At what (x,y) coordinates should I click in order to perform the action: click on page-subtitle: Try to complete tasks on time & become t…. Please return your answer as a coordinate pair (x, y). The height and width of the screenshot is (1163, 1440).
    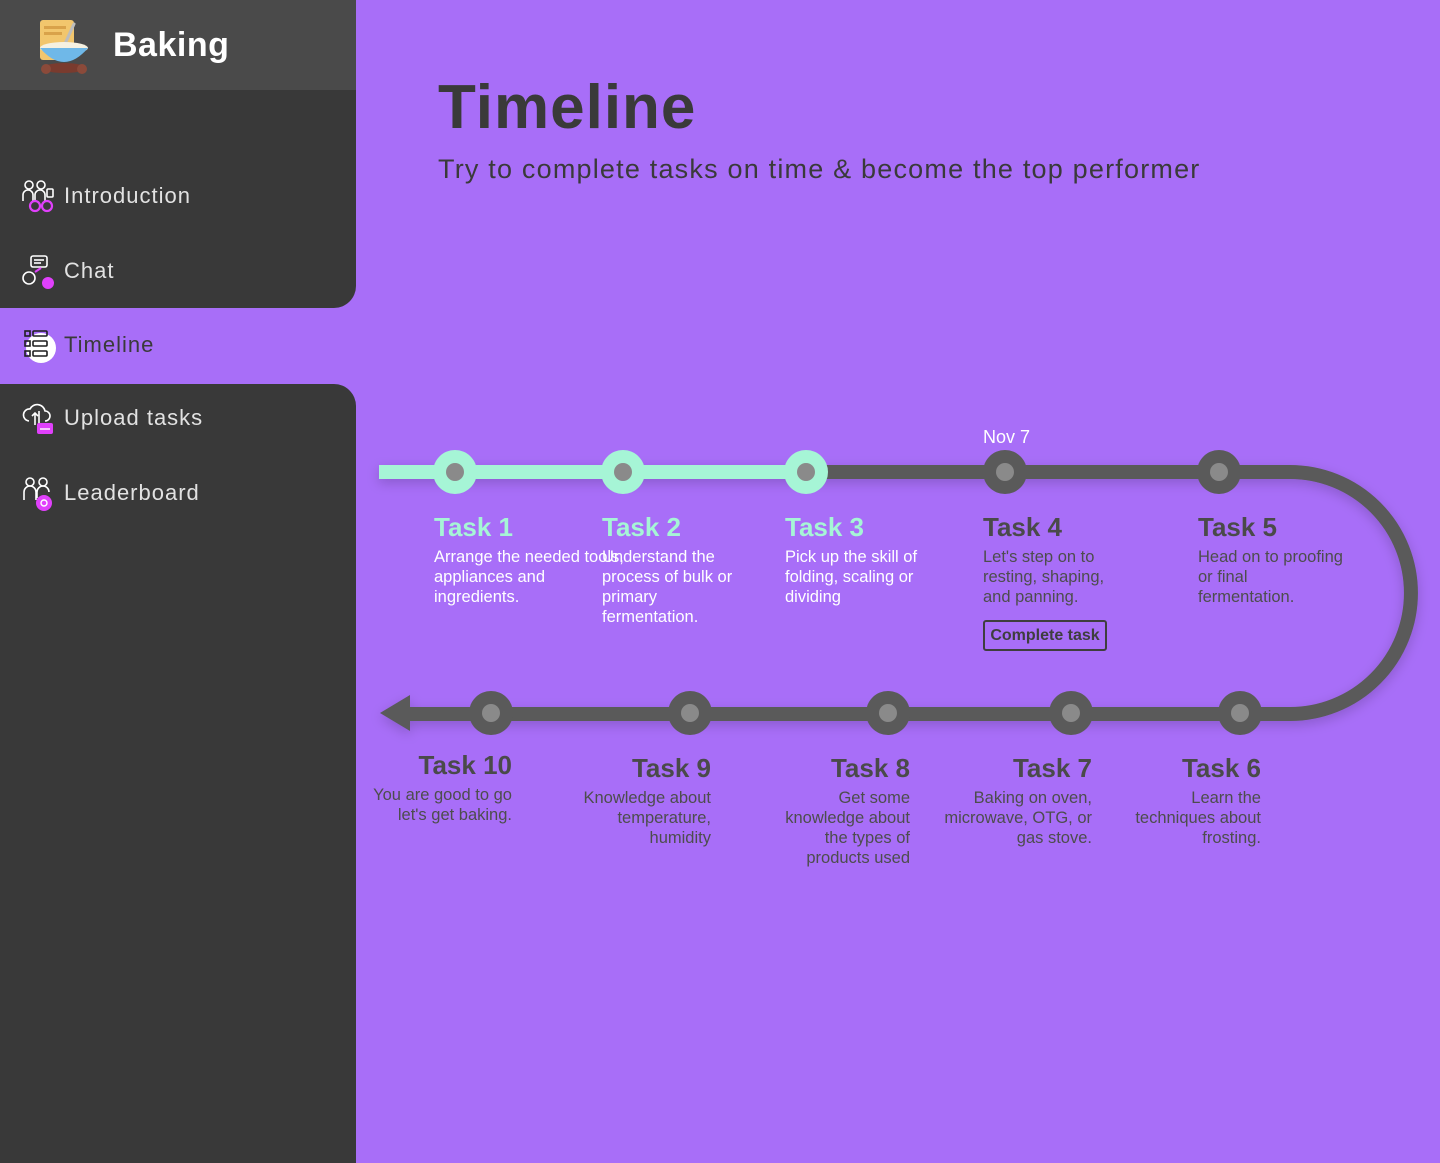
    Looking at the image, I should click on (819, 169).